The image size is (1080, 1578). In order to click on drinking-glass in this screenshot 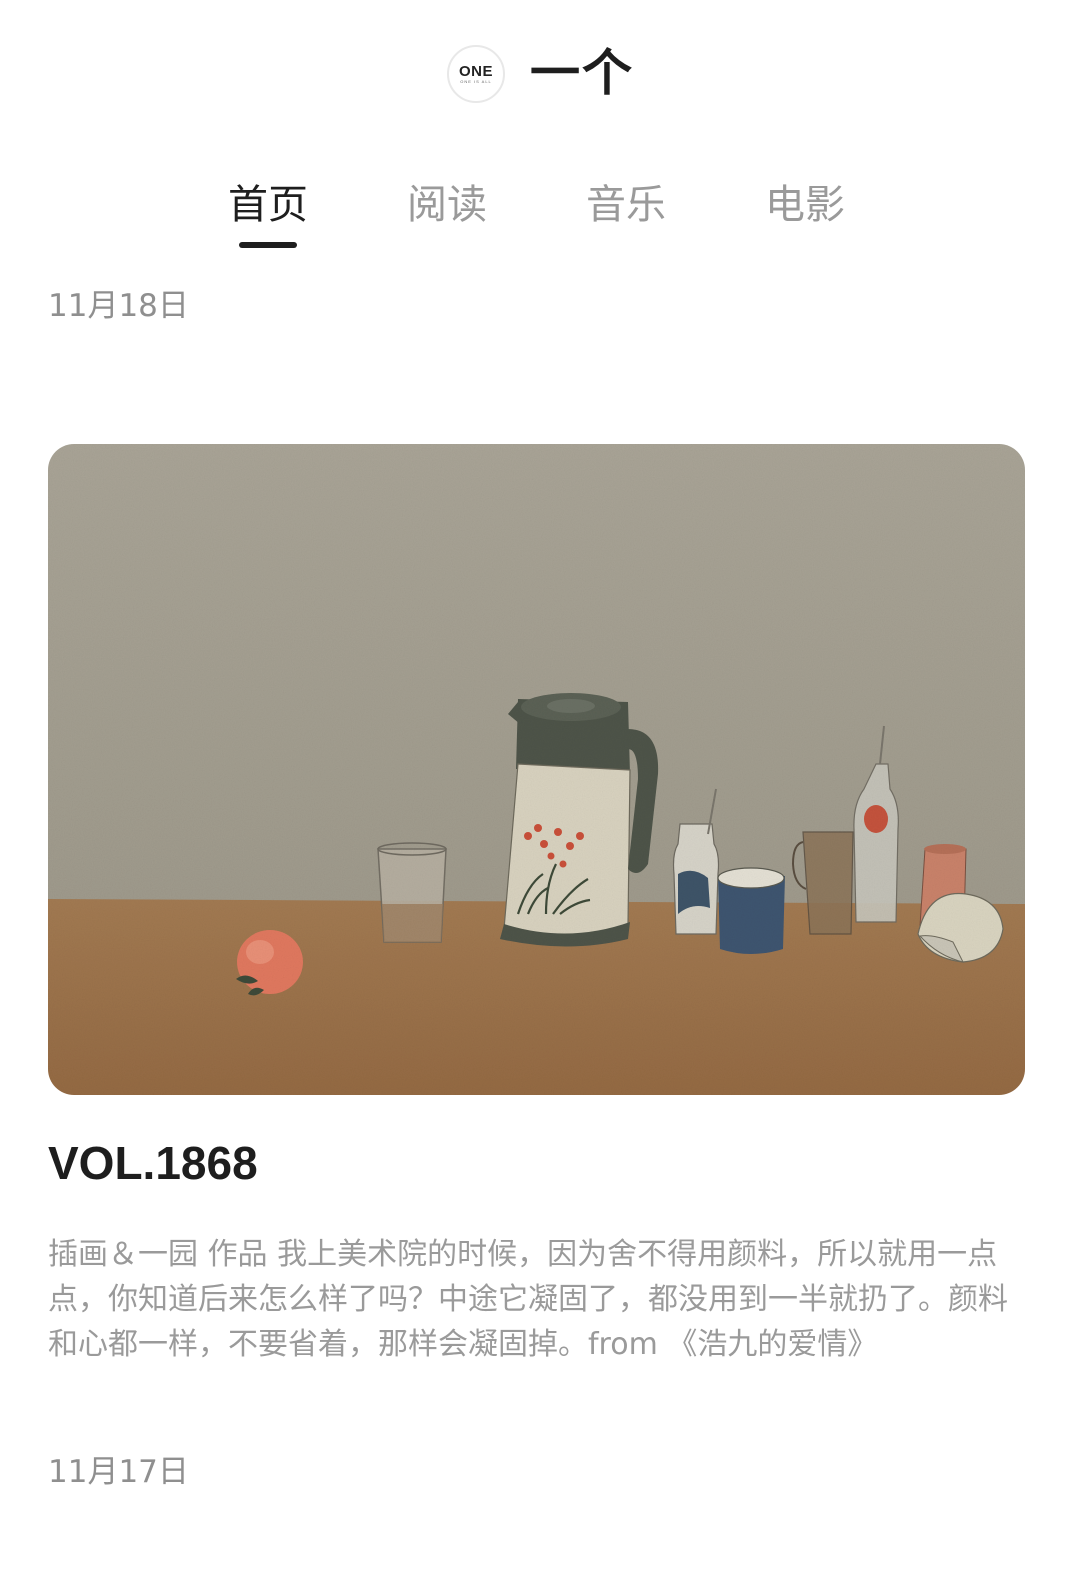, I will do `click(412, 892)`.